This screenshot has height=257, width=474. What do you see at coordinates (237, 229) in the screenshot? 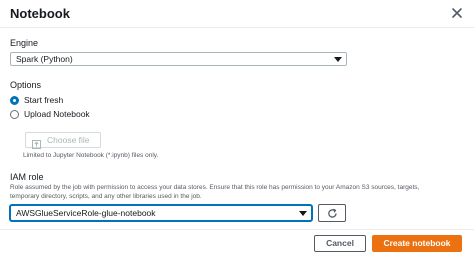
I see `footer-divider` at bounding box center [237, 229].